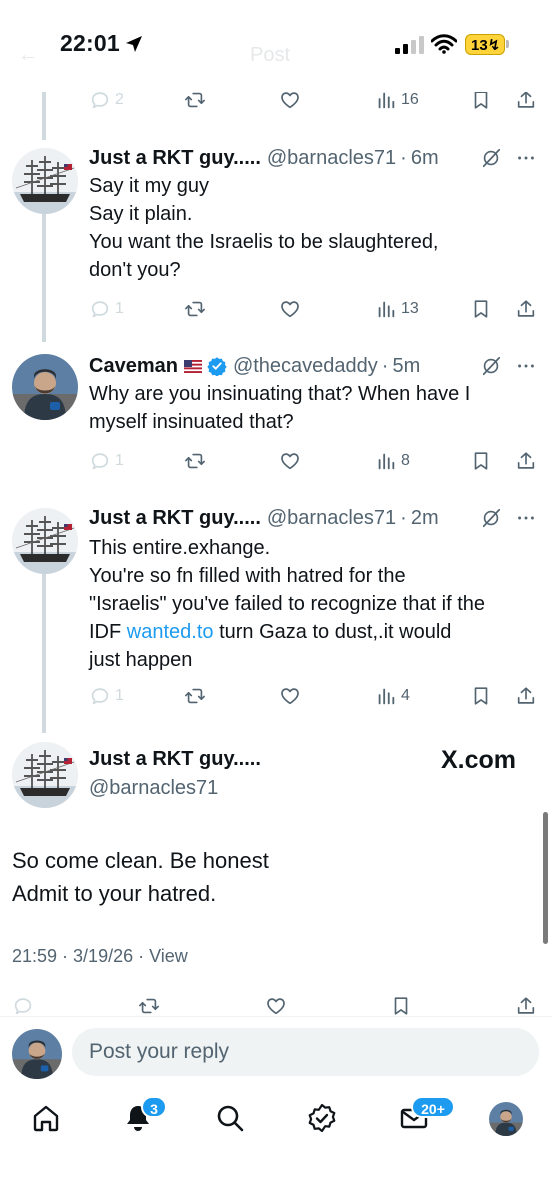 The image size is (552, 1200). What do you see at coordinates (424, 517) in the screenshot?
I see `tweet-age: 2m` at bounding box center [424, 517].